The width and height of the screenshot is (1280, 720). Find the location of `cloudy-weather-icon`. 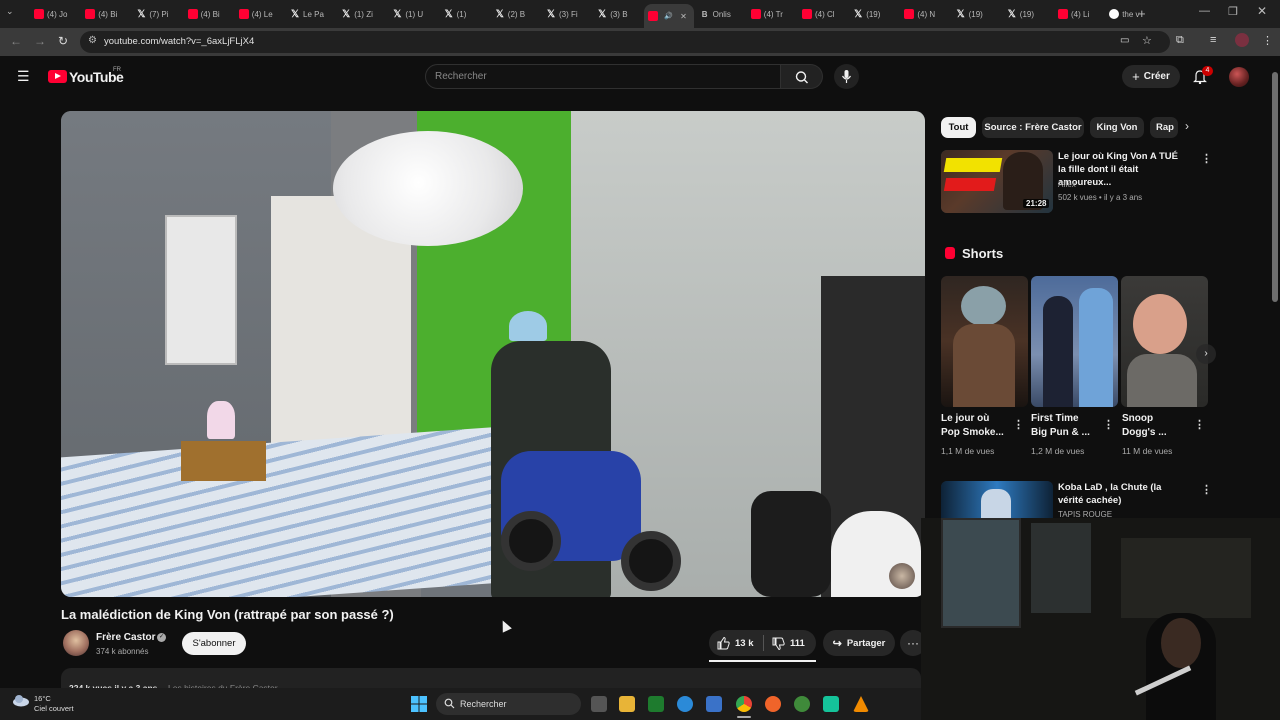

cloudy-weather-icon is located at coordinates (21, 700).